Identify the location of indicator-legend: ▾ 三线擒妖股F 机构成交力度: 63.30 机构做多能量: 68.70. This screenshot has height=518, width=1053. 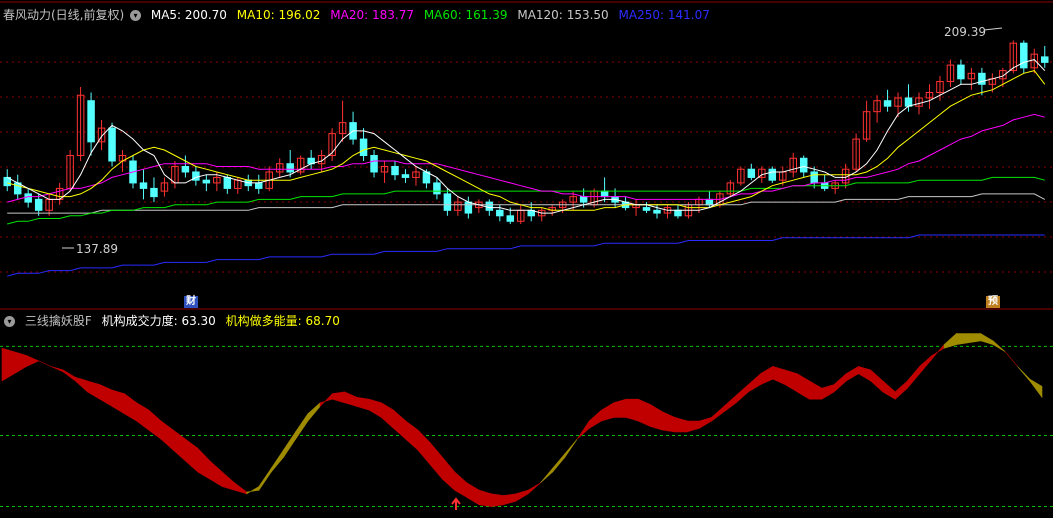
(173, 321).